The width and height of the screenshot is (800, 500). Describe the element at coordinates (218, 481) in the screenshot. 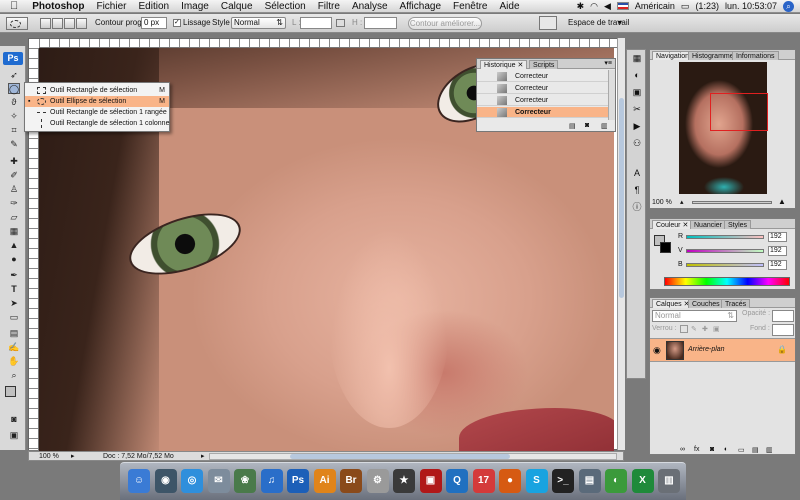

I see `mail-icon: ✉` at that location.